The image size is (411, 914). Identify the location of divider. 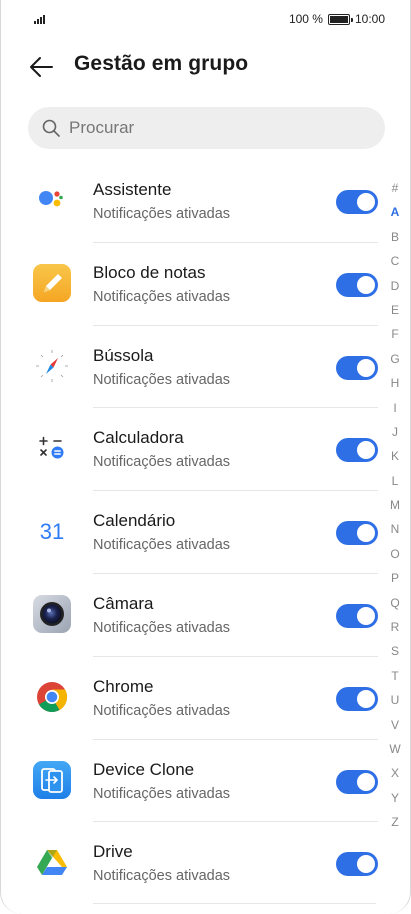
(234, 903).